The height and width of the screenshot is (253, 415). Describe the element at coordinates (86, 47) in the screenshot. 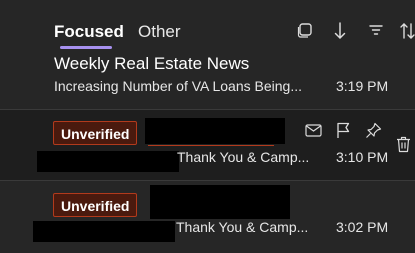

I see `tab-selected-indicator` at that location.